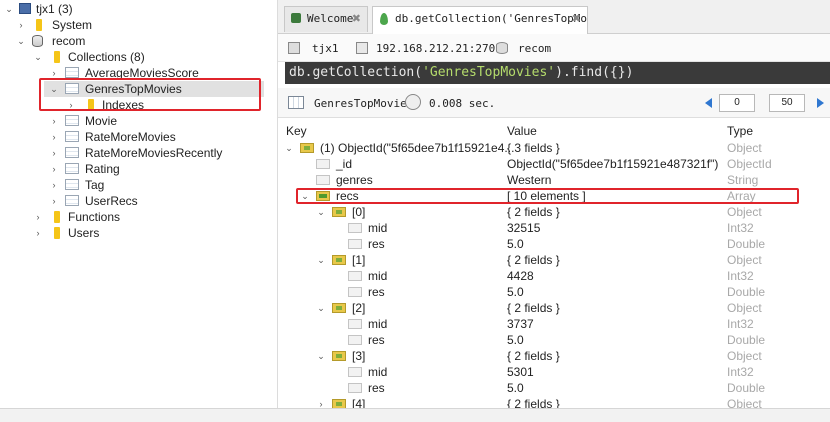  What do you see at coordinates (139, 169) in the screenshot?
I see `tree-item-rating: › Rating` at bounding box center [139, 169].